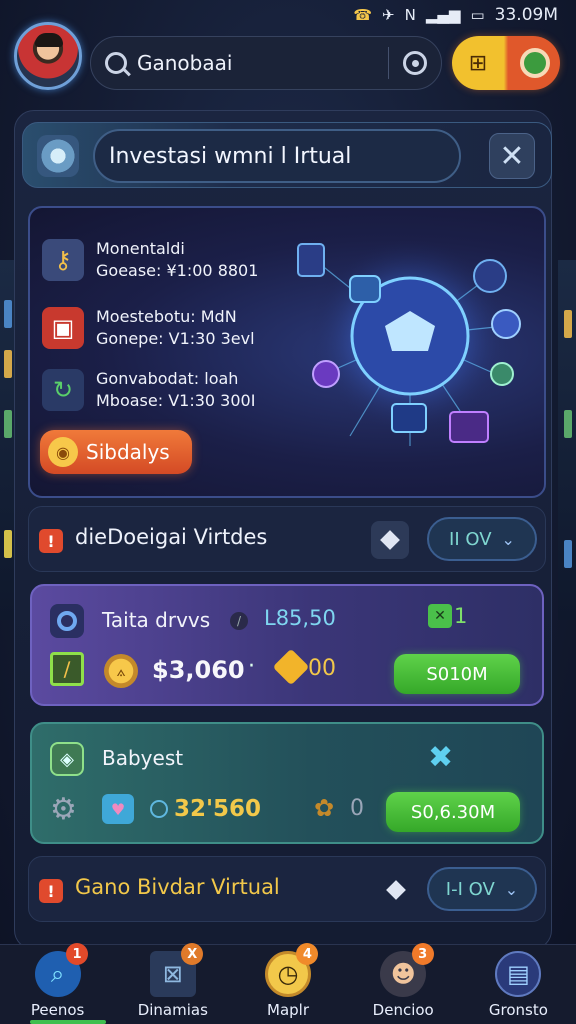 The image size is (576, 1024). What do you see at coordinates (172, 983) in the screenshot?
I see `tab-dinamias: ⊠ X Dinamias` at bounding box center [172, 983].